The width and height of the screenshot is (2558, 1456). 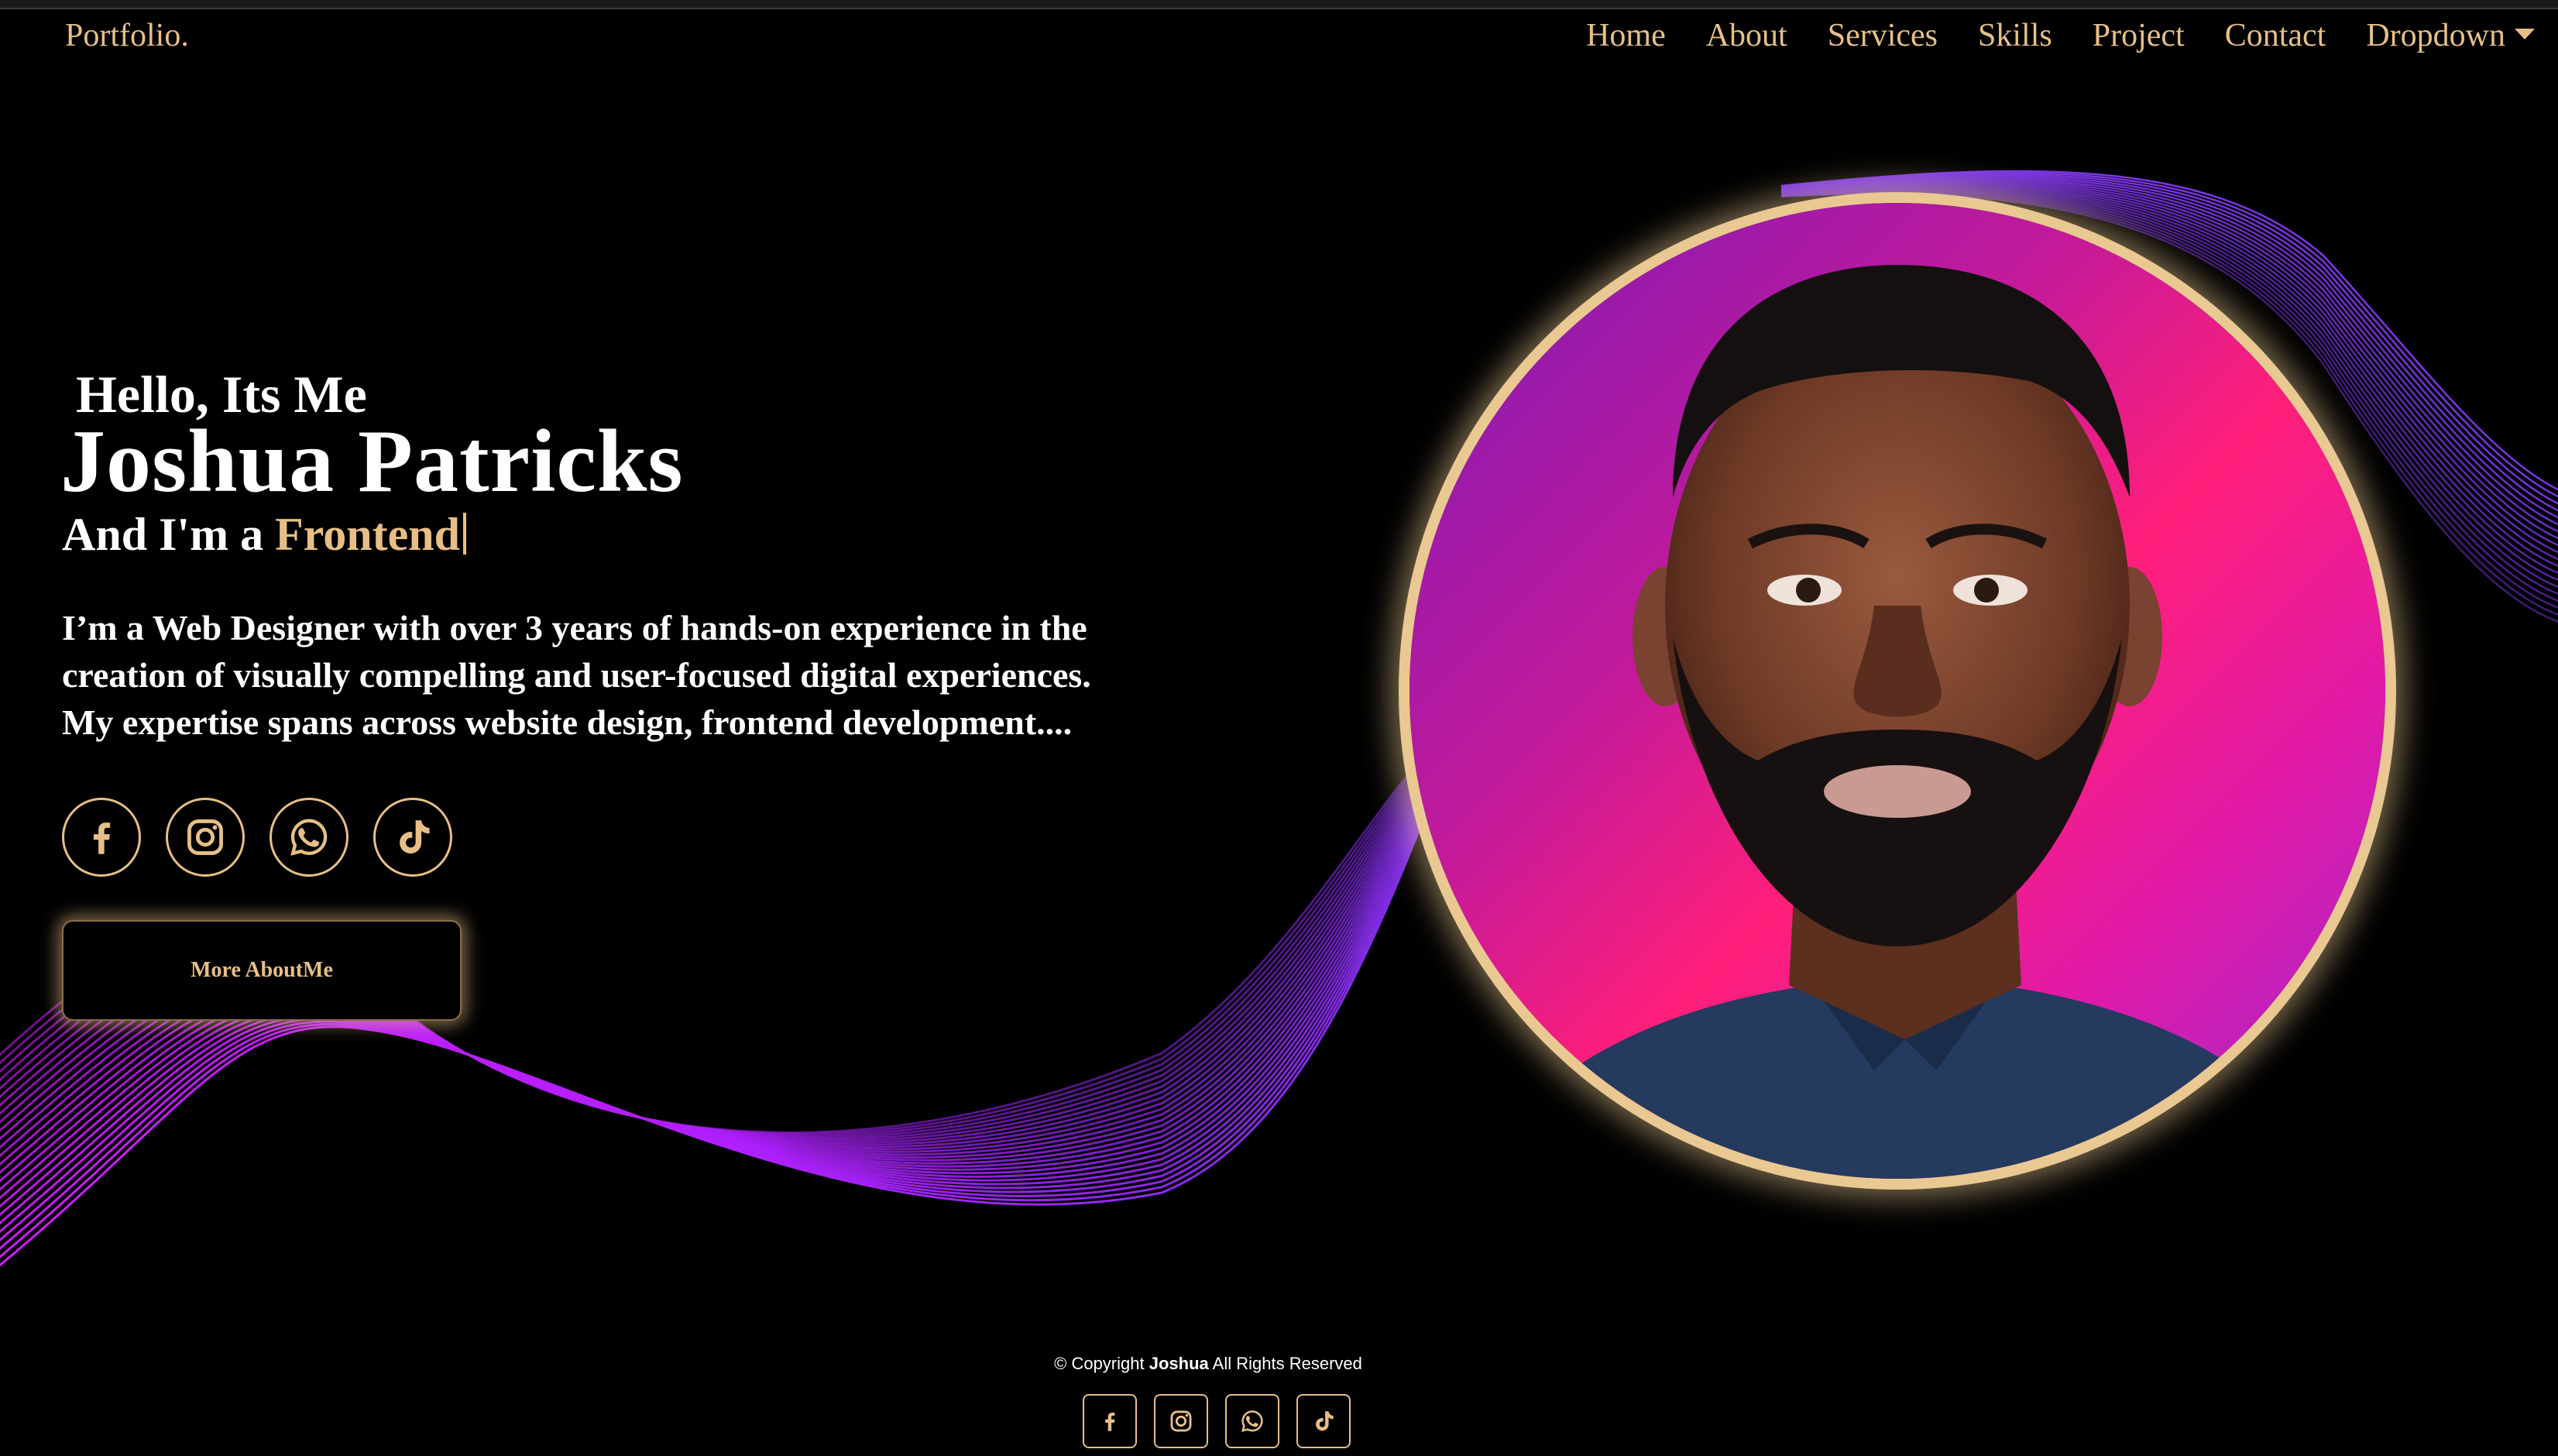 I want to click on nav-home: Home, so click(x=1626, y=35).